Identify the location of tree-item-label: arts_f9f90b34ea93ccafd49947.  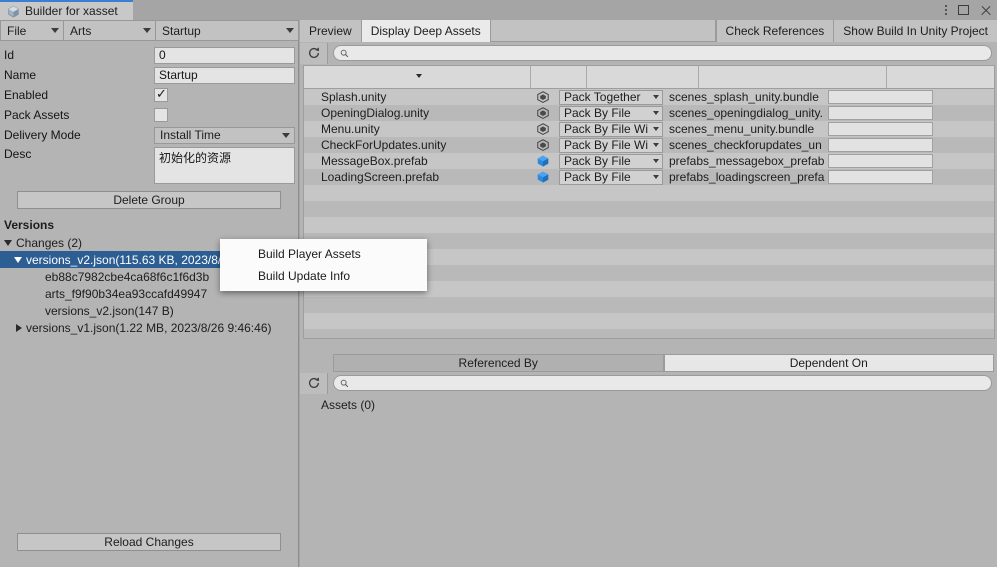
(126, 293).